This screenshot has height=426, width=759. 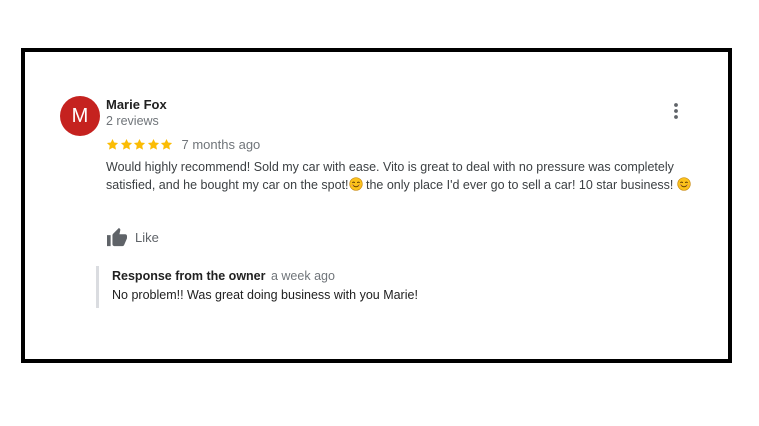 I want to click on more-vert-icon, so click(x=676, y=111).